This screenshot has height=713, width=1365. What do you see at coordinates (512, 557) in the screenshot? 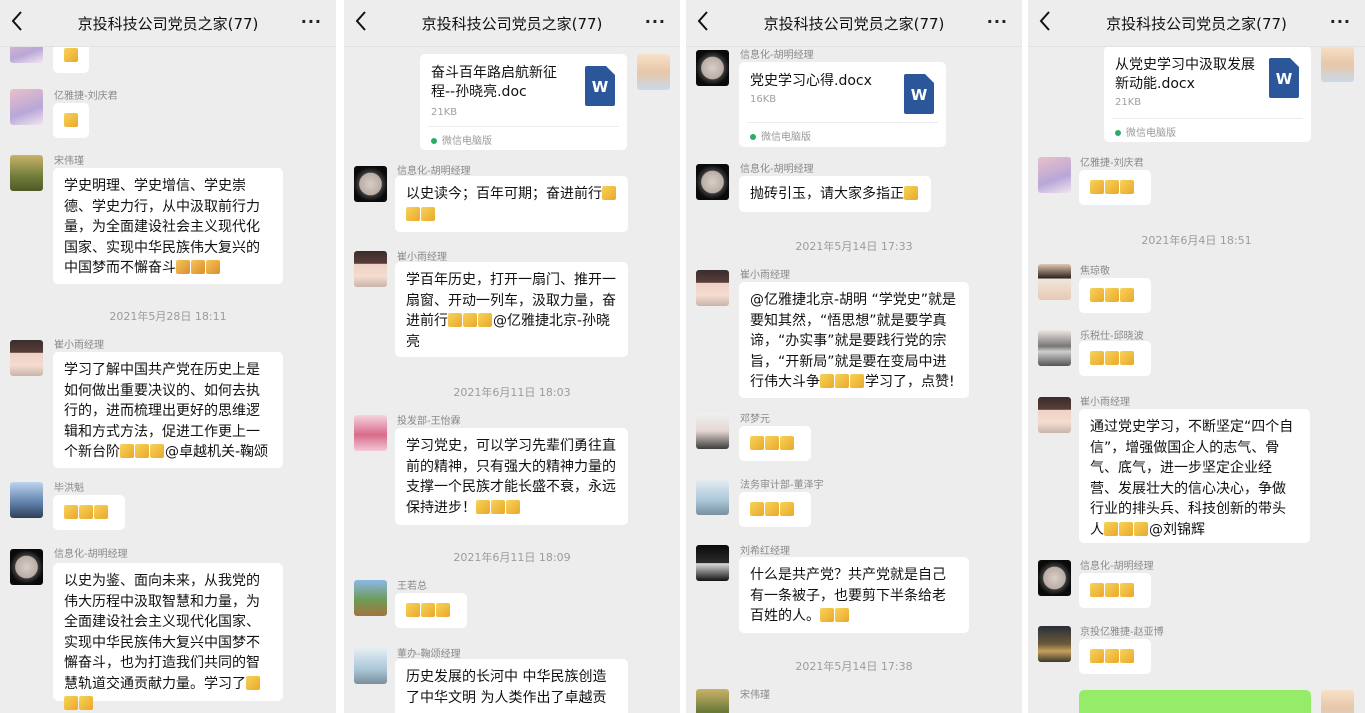
I see `timestamp: 2021年6月11日 18:09` at bounding box center [512, 557].